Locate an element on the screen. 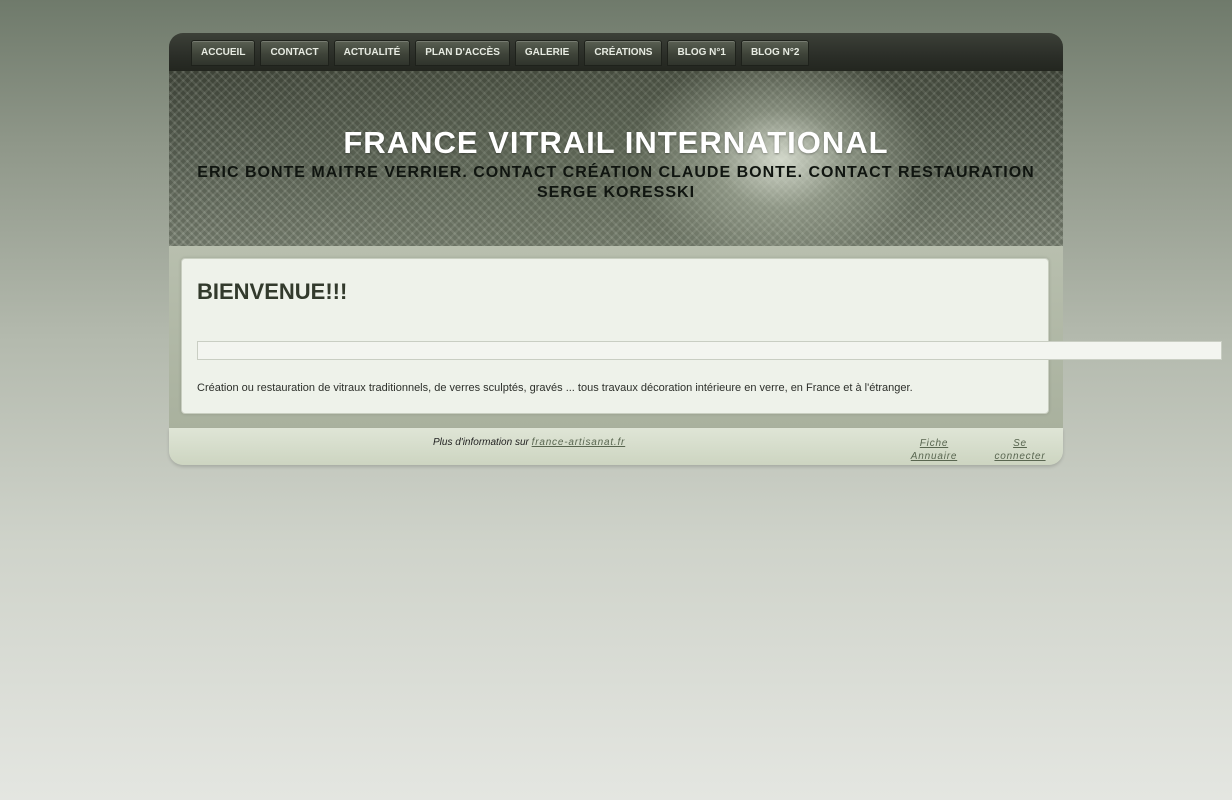 This screenshot has width=1232, height=800. nav-item-creations: CRÉATIONS is located at coordinates (623, 53).